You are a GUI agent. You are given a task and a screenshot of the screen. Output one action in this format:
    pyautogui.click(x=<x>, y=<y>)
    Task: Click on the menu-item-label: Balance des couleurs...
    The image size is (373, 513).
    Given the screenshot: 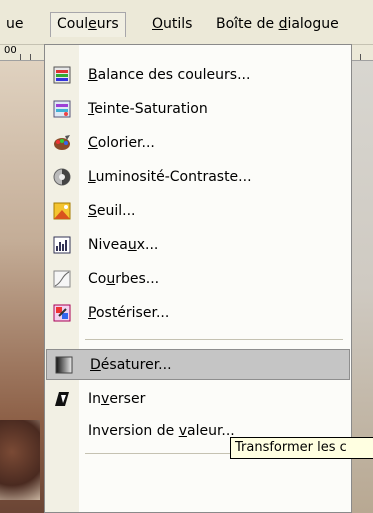 What is the action you would take?
    pyautogui.click(x=169, y=74)
    